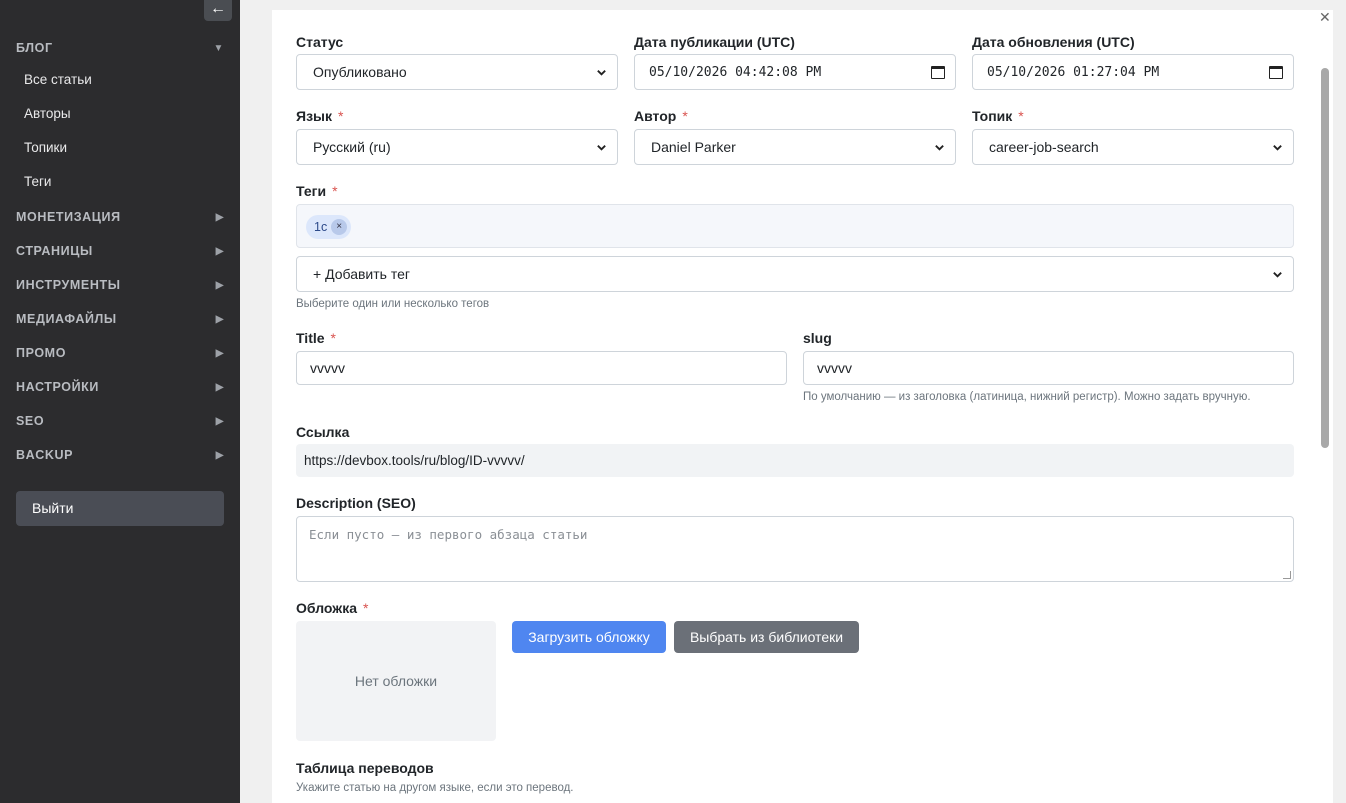 Image resolution: width=1346 pixels, height=803 pixels. I want to click on chevron-down-icon: ▼, so click(218, 48).